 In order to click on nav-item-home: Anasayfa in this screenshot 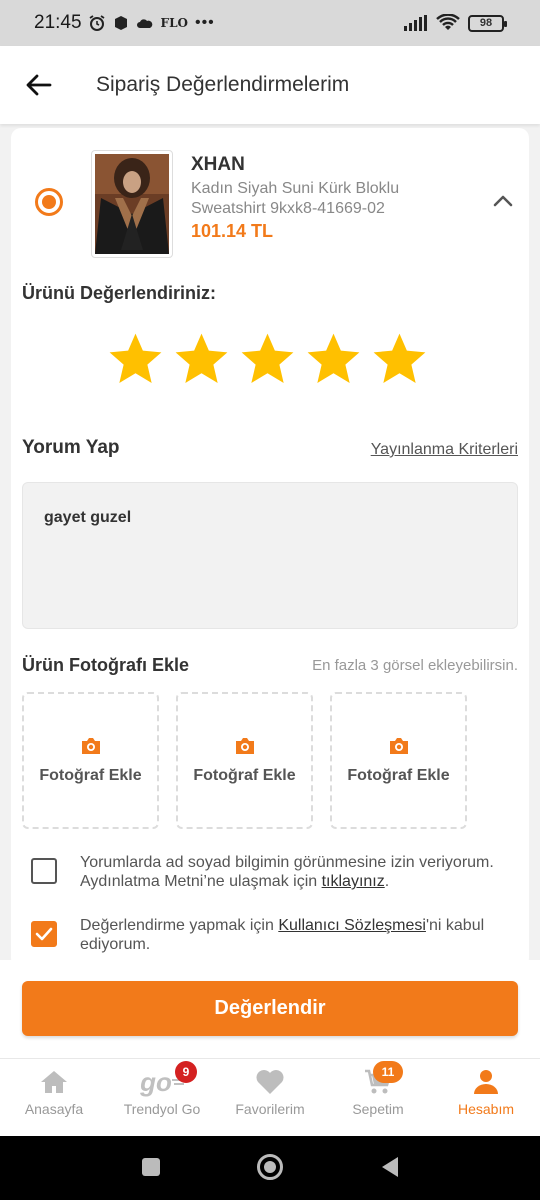, I will do `click(54, 1097)`.